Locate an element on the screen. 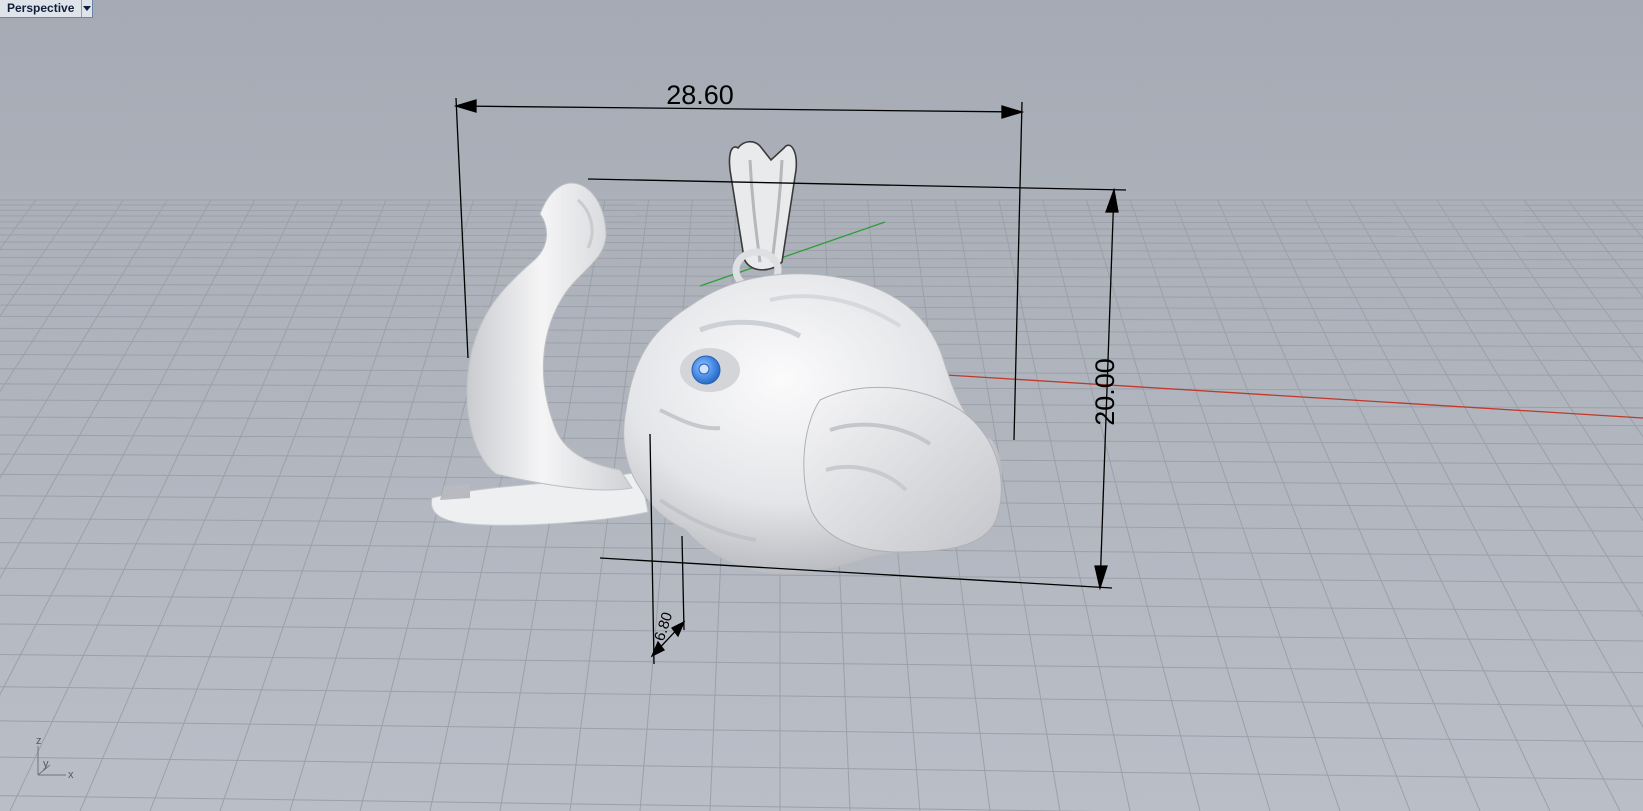  height-dimension-label: 20.00 is located at coordinates (1105, 392).